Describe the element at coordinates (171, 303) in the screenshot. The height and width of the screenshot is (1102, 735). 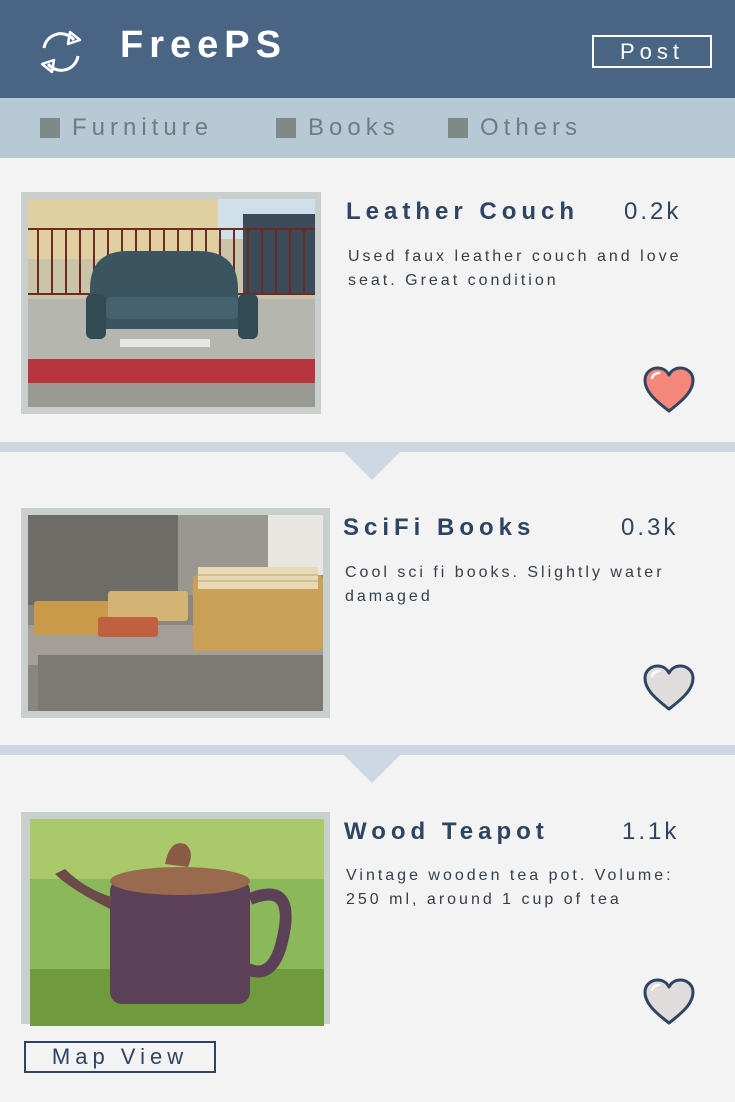
I see `listing-image-couch` at that location.